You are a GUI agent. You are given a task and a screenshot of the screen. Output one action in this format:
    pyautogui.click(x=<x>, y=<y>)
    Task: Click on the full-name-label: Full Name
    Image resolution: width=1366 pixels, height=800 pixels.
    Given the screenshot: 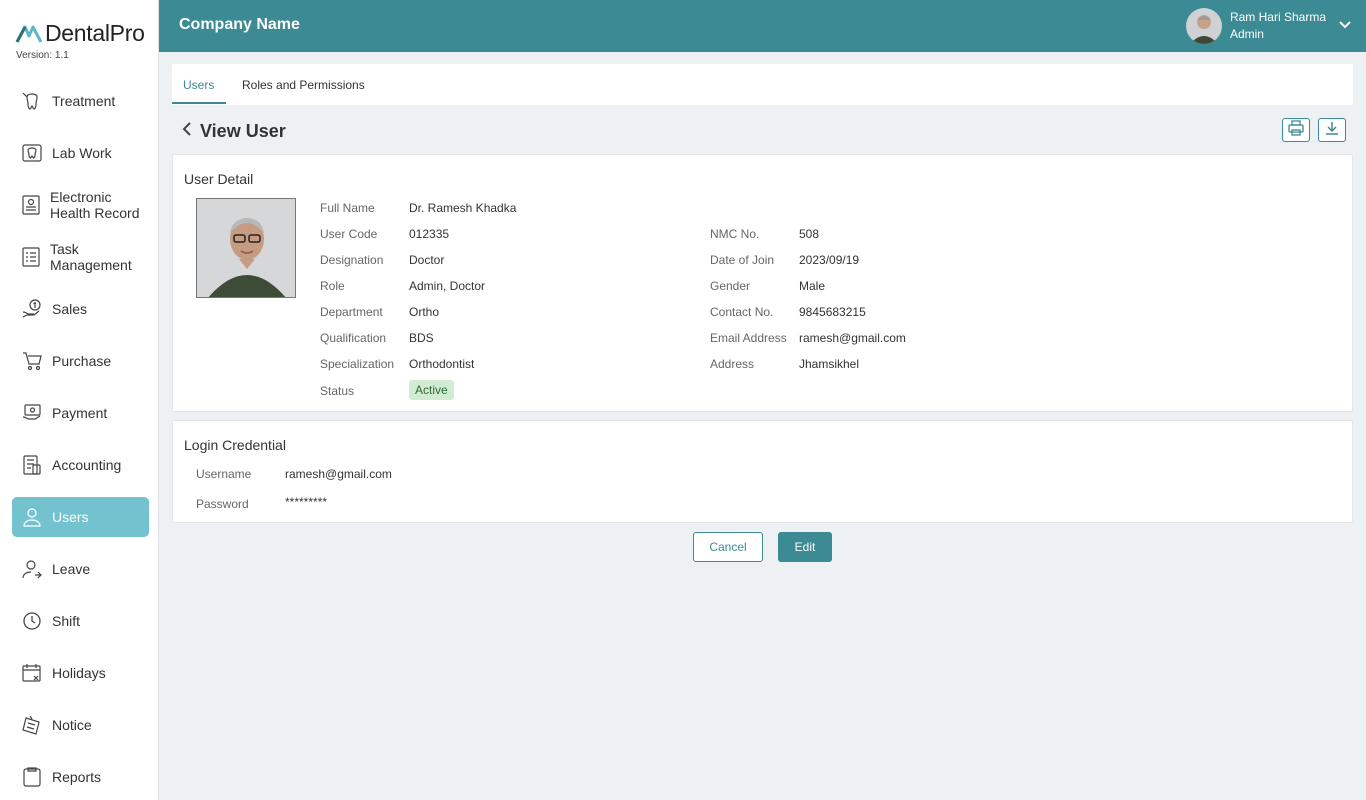 What is the action you would take?
    pyautogui.click(x=347, y=208)
    